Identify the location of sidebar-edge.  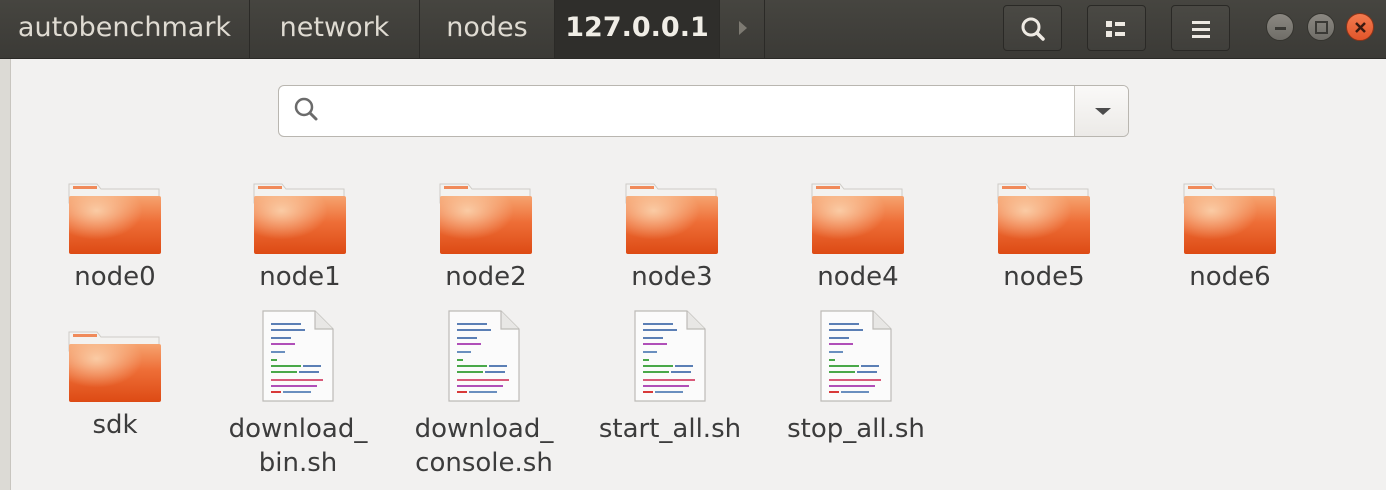
(5, 274).